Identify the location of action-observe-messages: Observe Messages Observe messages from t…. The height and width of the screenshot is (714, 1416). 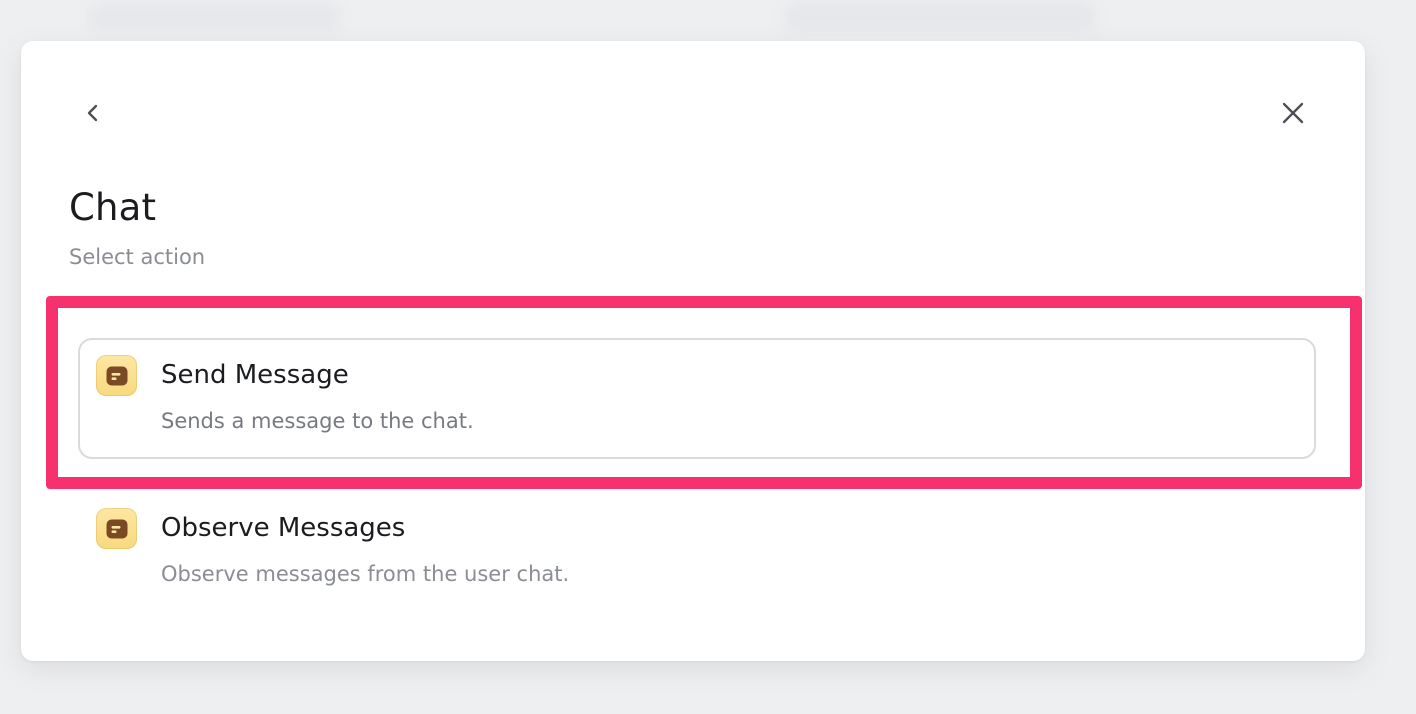
(697, 551).